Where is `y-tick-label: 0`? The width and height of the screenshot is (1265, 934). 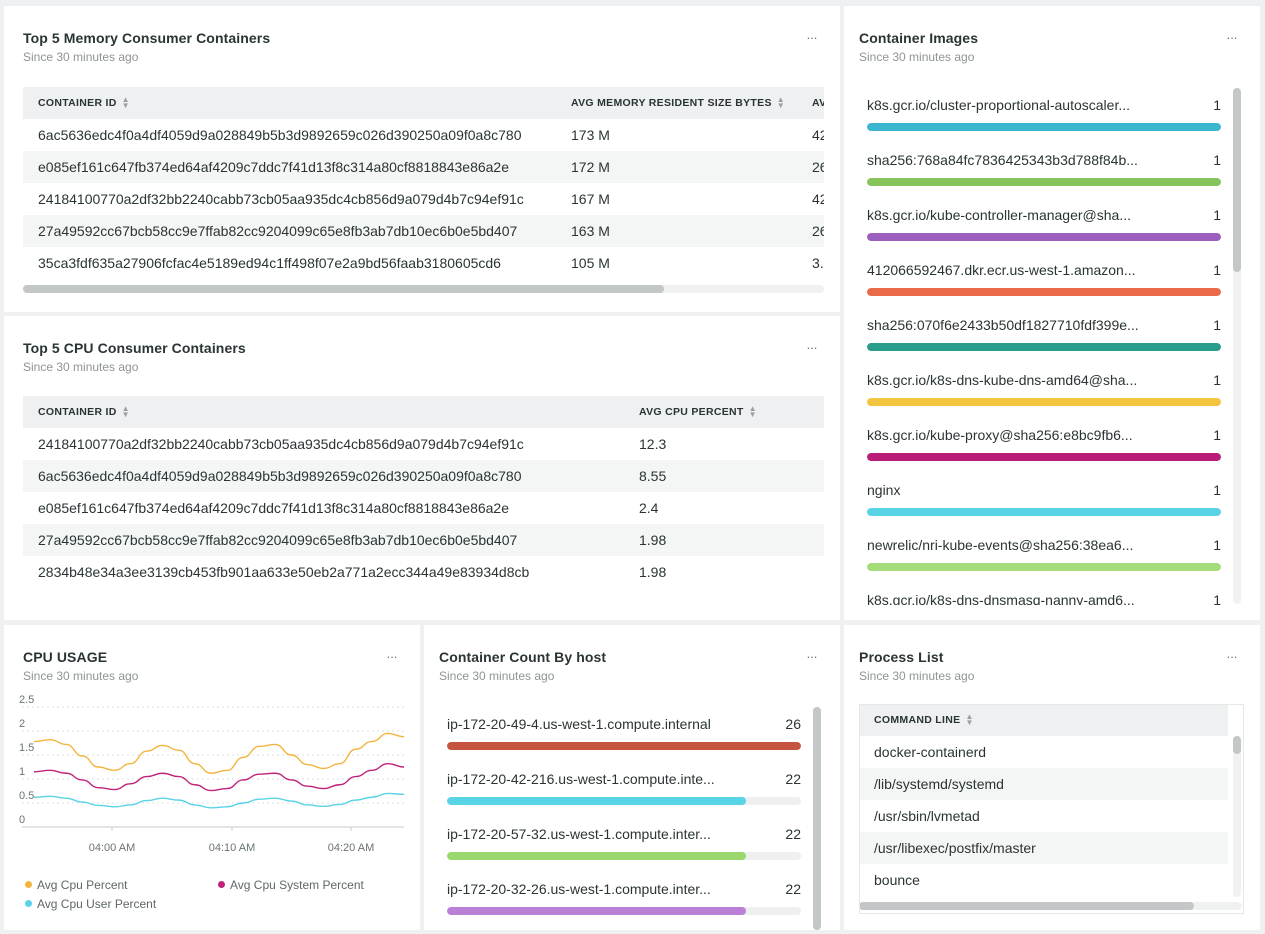
y-tick-label: 0 is located at coordinates (22, 820).